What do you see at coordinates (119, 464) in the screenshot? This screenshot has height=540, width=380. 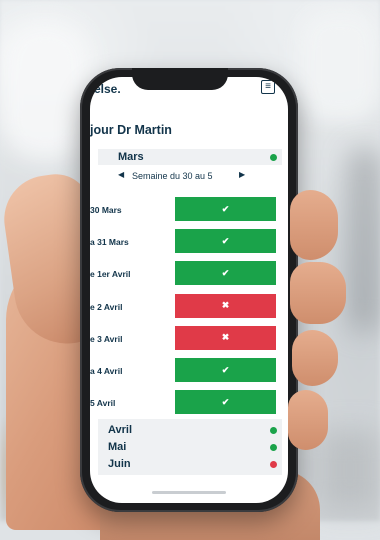 I see `month-label: Juin` at bounding box center [119, 464].